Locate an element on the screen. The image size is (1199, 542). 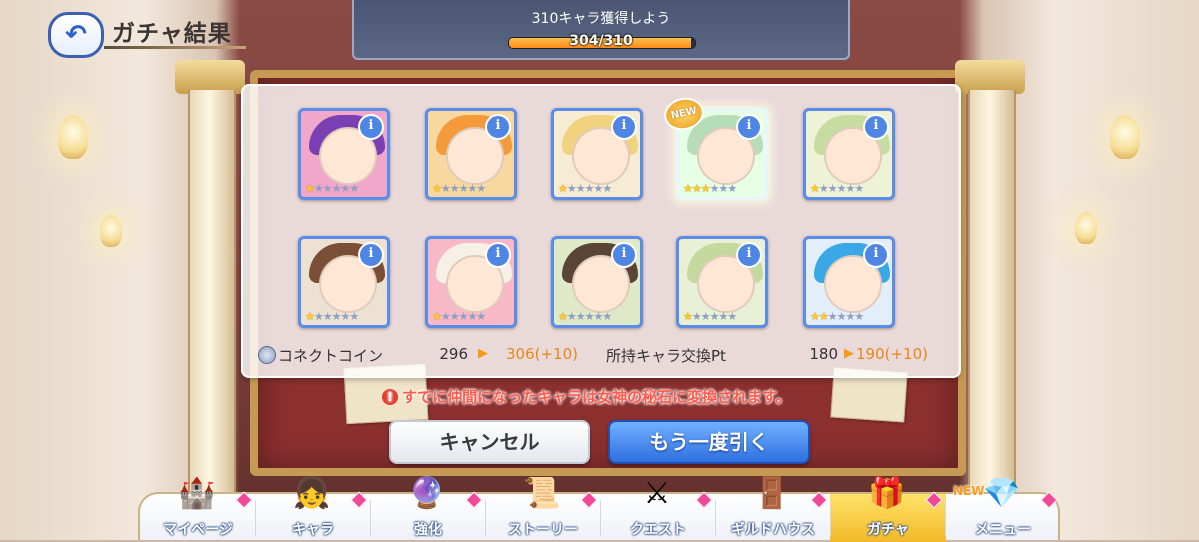
coin-new-value: 306(+10) is located at coordinates (542, 354).